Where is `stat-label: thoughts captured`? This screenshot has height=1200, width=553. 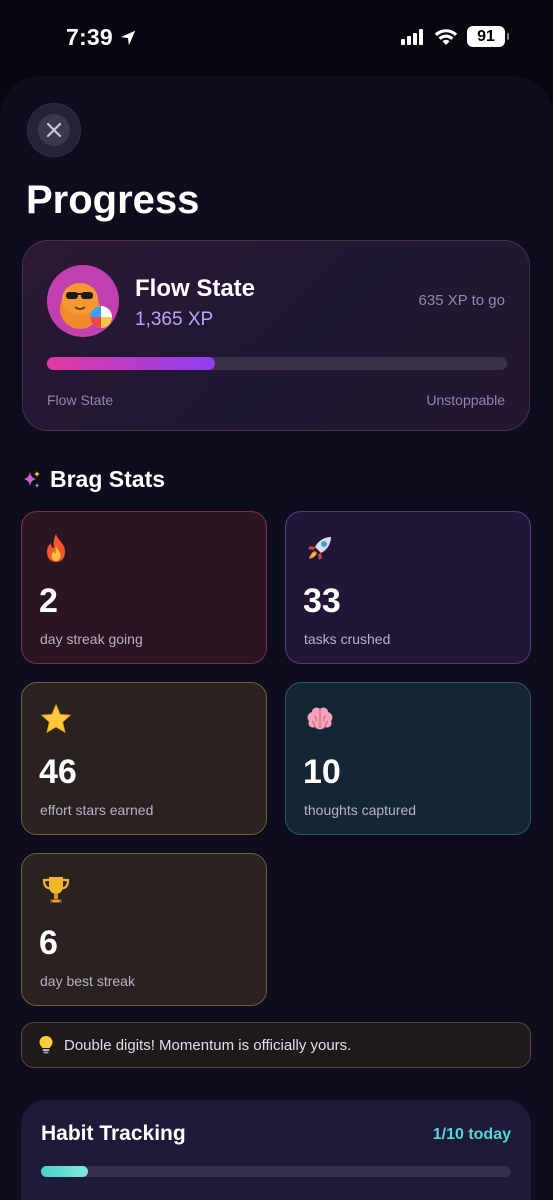
stat-label: thoughts captured is located at coordinates (360, 810).